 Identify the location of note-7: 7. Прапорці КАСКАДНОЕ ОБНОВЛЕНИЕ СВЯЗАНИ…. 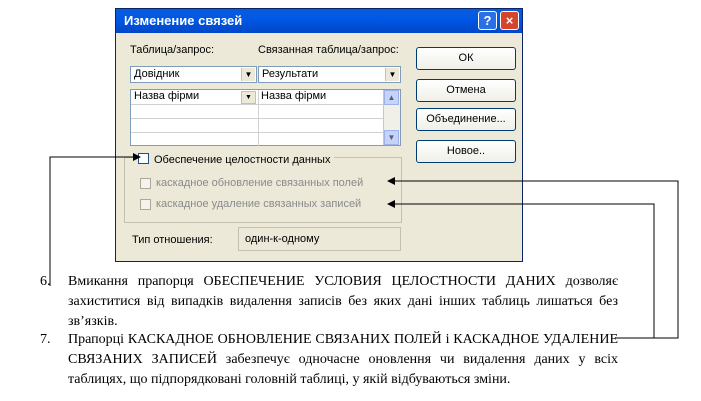
(329, 360).